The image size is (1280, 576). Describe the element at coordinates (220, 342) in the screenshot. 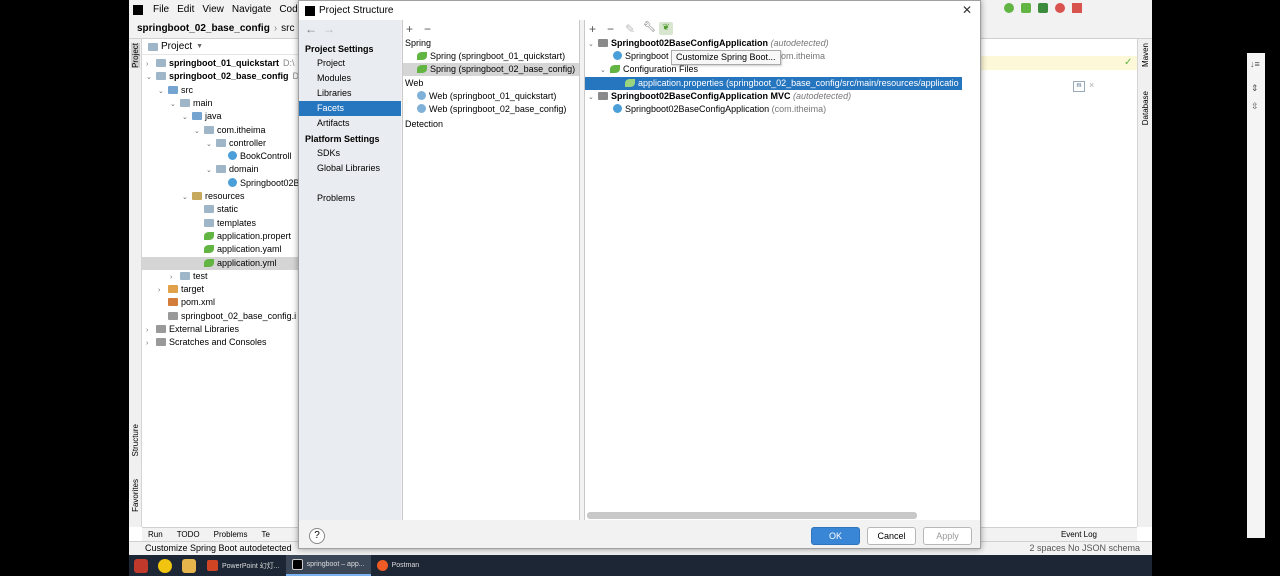

I see `tree-scratches-item: › Scratches and Consoles` at that location.